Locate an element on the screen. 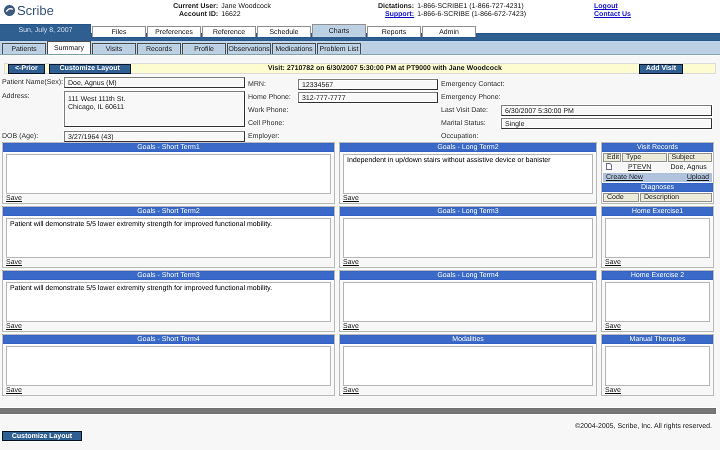 Image resolution: width=720 pixels, height=450 pixels. document-icon is located at coordinates (609, 166).